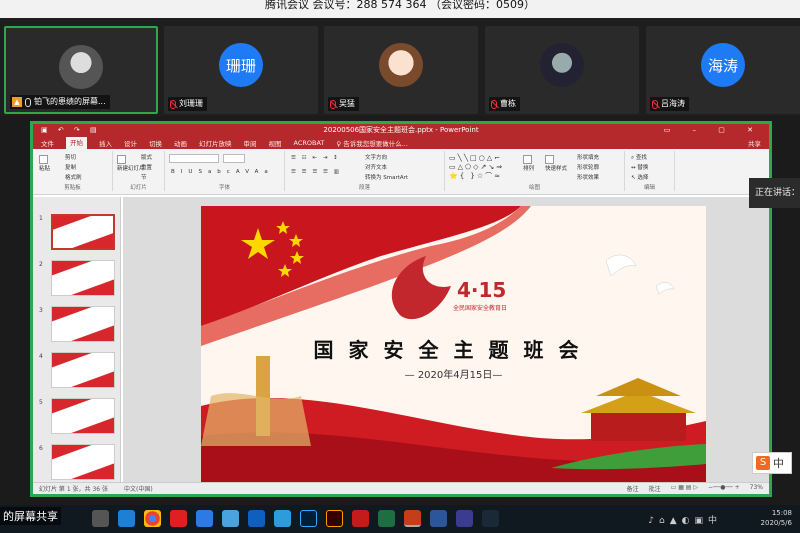 The height and width of the screenshot is (533, 800). What do you see at coordinates (400, 5) in the screenshot?
I see `meeting-title: 腾讯会议 会议号：288 574 364 （会议密码：0509）` at bounding box center [400, 5].